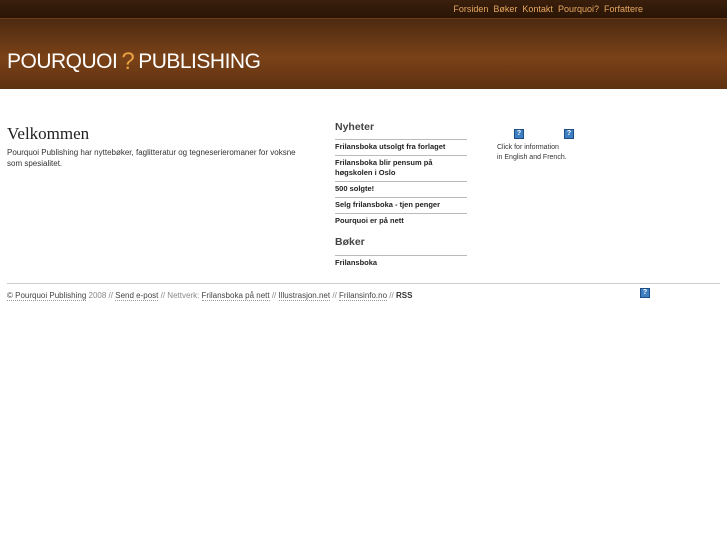 Image resolution: width=727 pixels, height=545 pixels. What do you see at coordinates (505, 9) in the screenshot?
I see `nav-item-boker: Bøker` at bounding box center [505, 9].